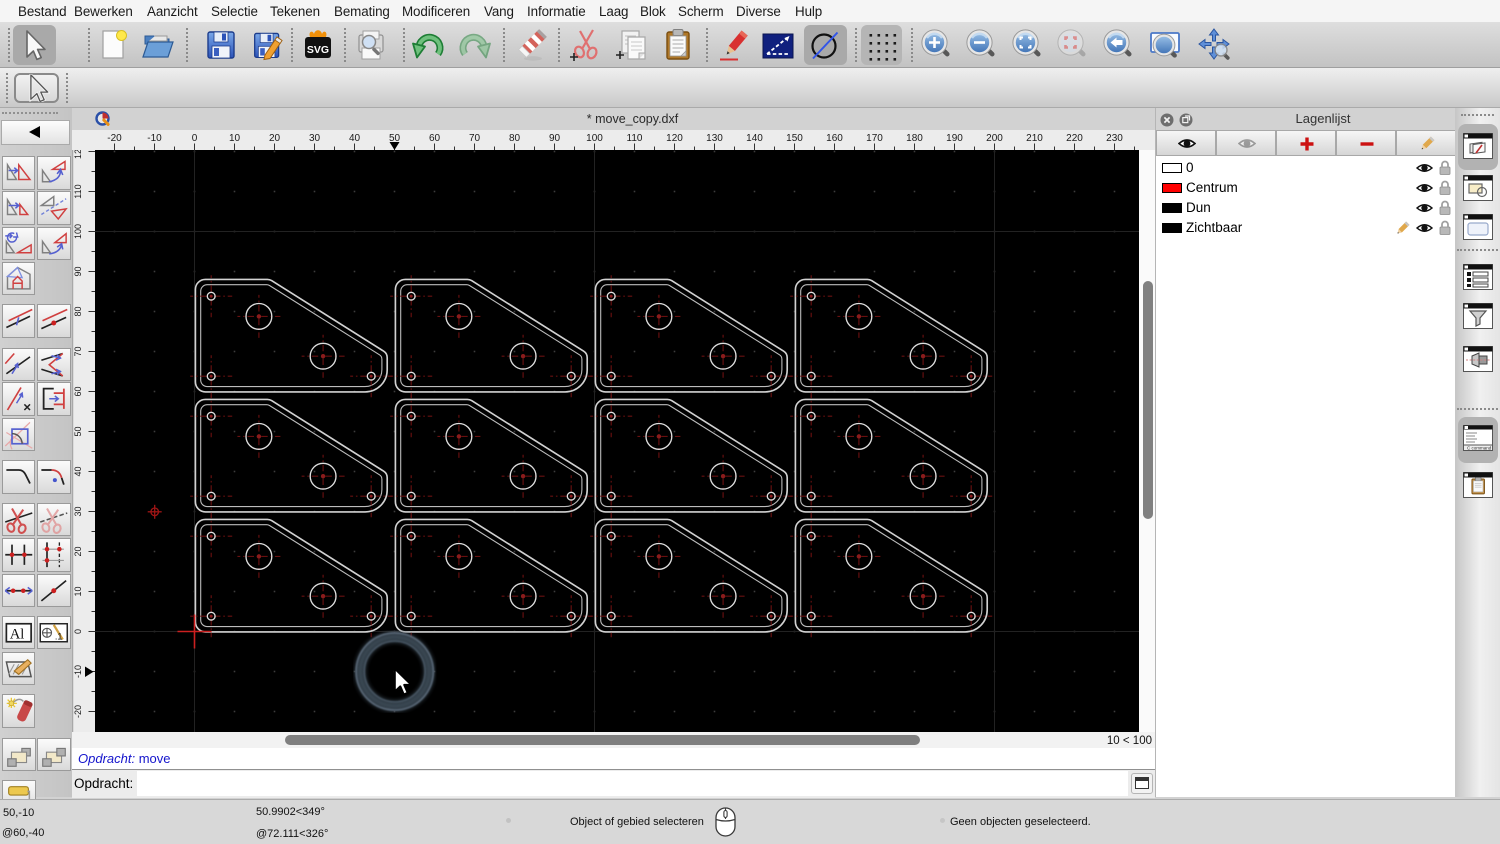 Image resolution: width=1500 pixels, height=844 pixels. I want to click on svg-text: 220, so click(1074, 138).